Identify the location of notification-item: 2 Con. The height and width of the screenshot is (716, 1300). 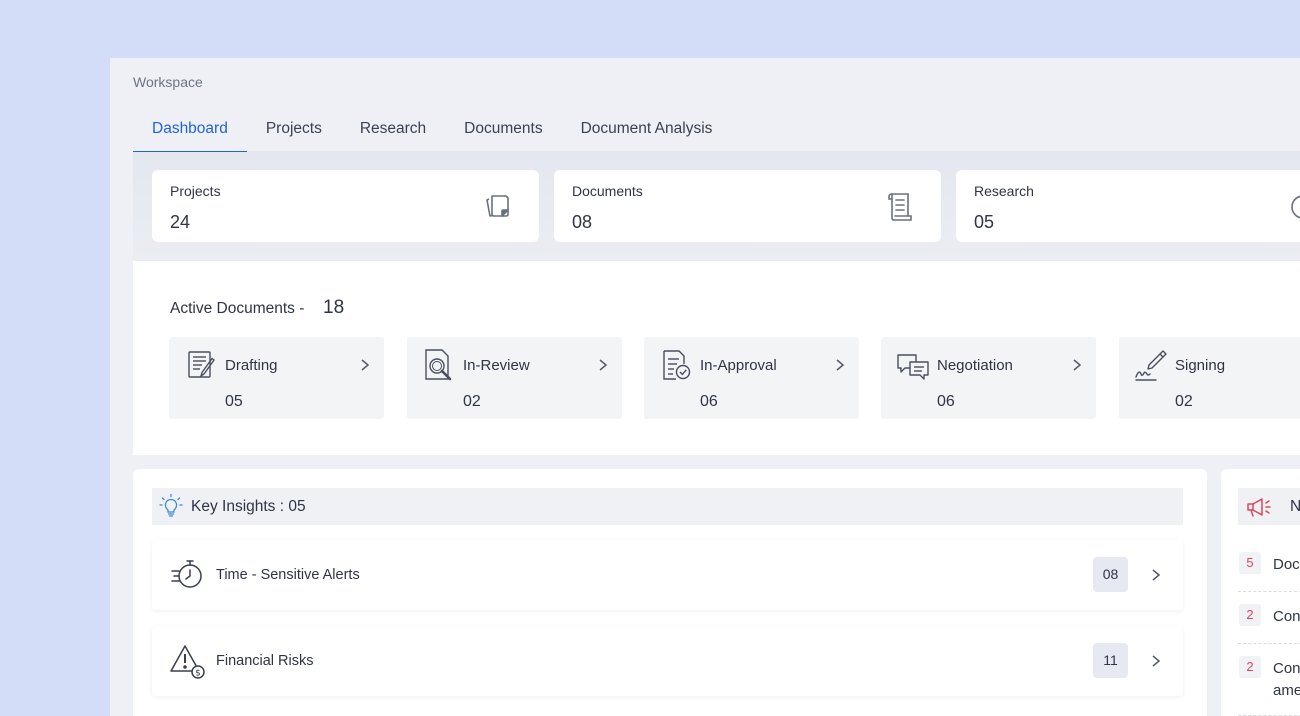
(1269, 624).